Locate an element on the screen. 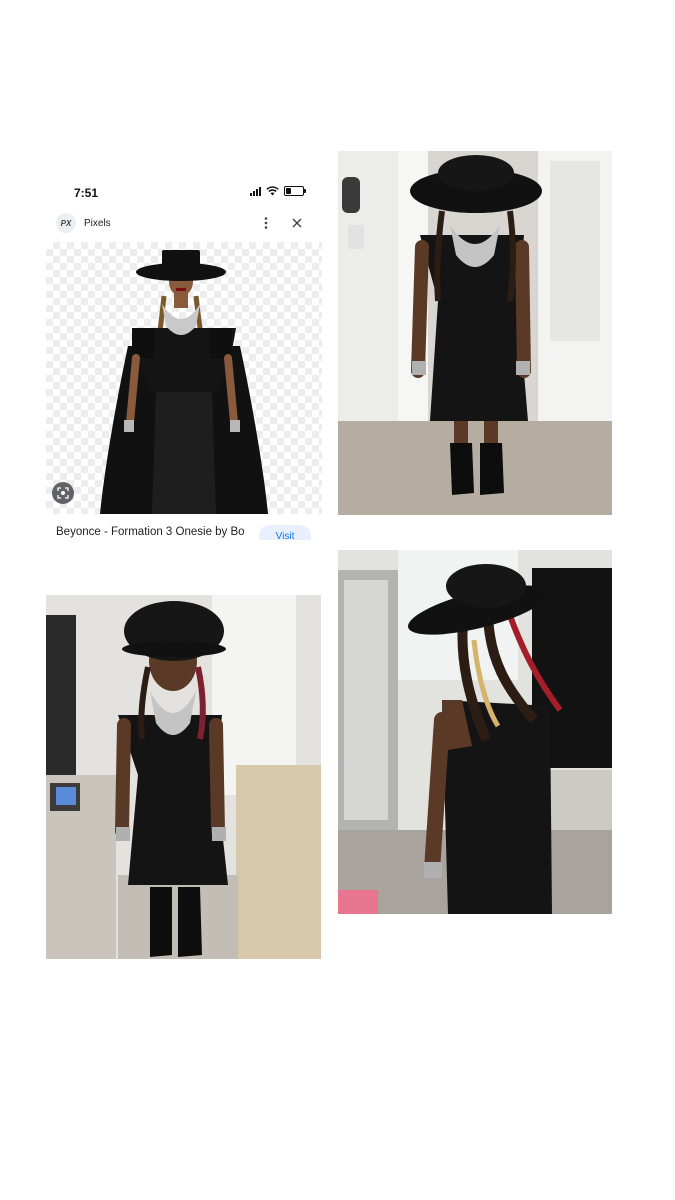 Image resolution: width=675 pixels, height=1200 pixels. more-vert-icon is located at coordinates (266, 223).